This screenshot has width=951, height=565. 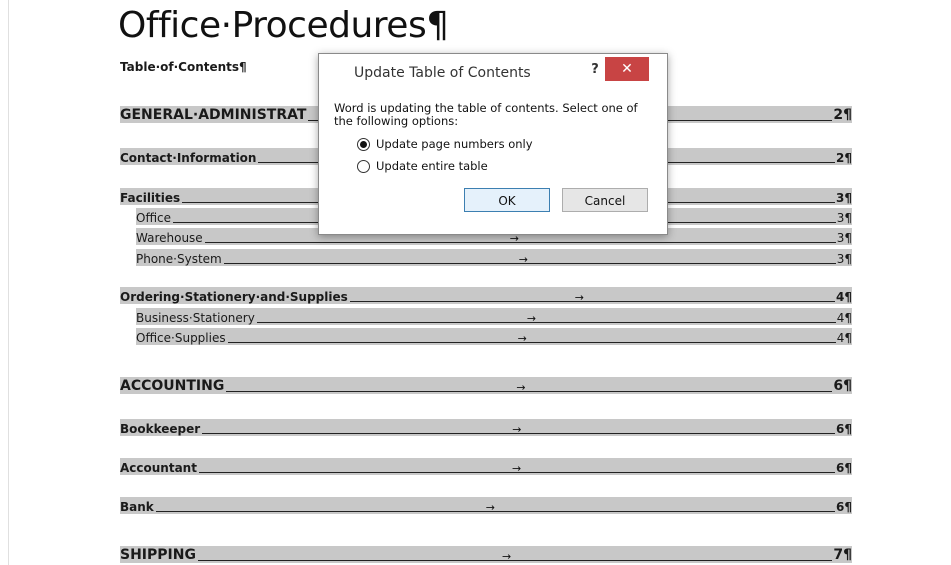 What do you see at coordinates (595, 70) in the screenshot?
I see `help-icon: ?` at bounding box center [595, 70].